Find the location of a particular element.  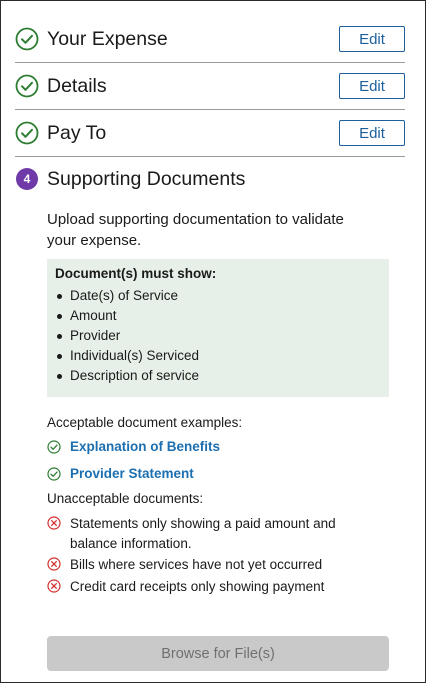

edit-details-button: Edit is located at coordinates (372, 86).